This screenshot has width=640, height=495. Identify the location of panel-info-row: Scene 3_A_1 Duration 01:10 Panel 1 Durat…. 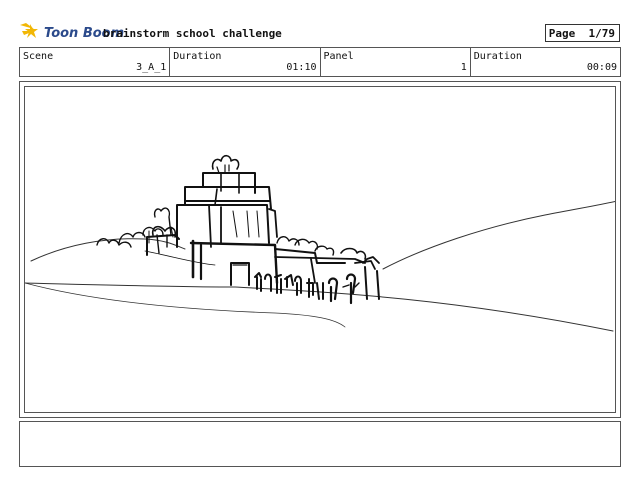
(320, 62).